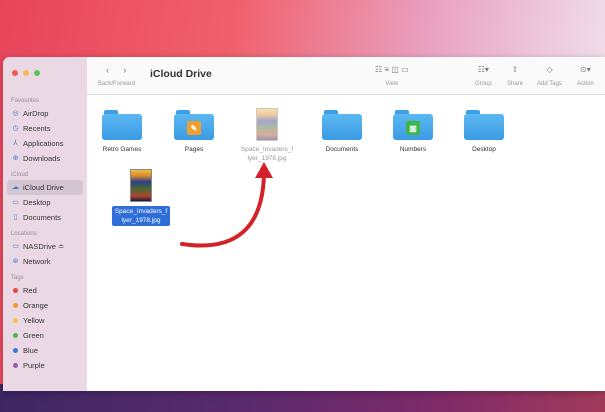  I want to click on sidebar-heading-icloud: iCloud, so click(20, 175).